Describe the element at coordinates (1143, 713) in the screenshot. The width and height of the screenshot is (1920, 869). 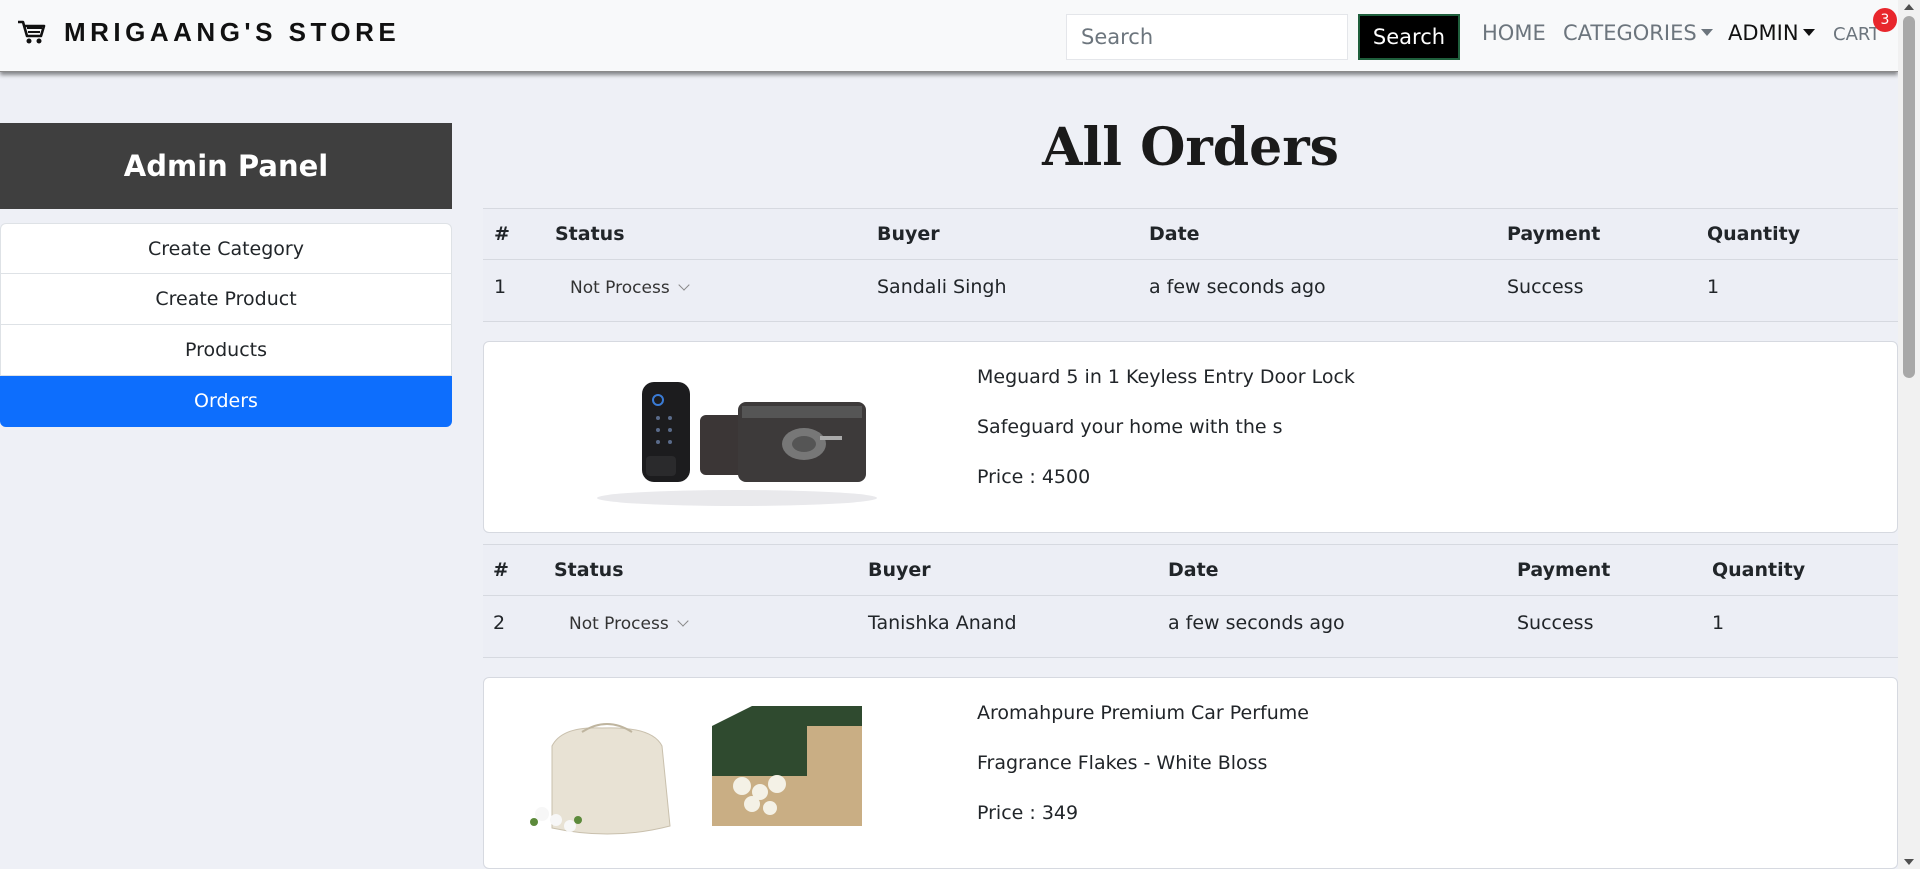
I see `product-name: Aromahpure Premium Car Perfume` at that location.